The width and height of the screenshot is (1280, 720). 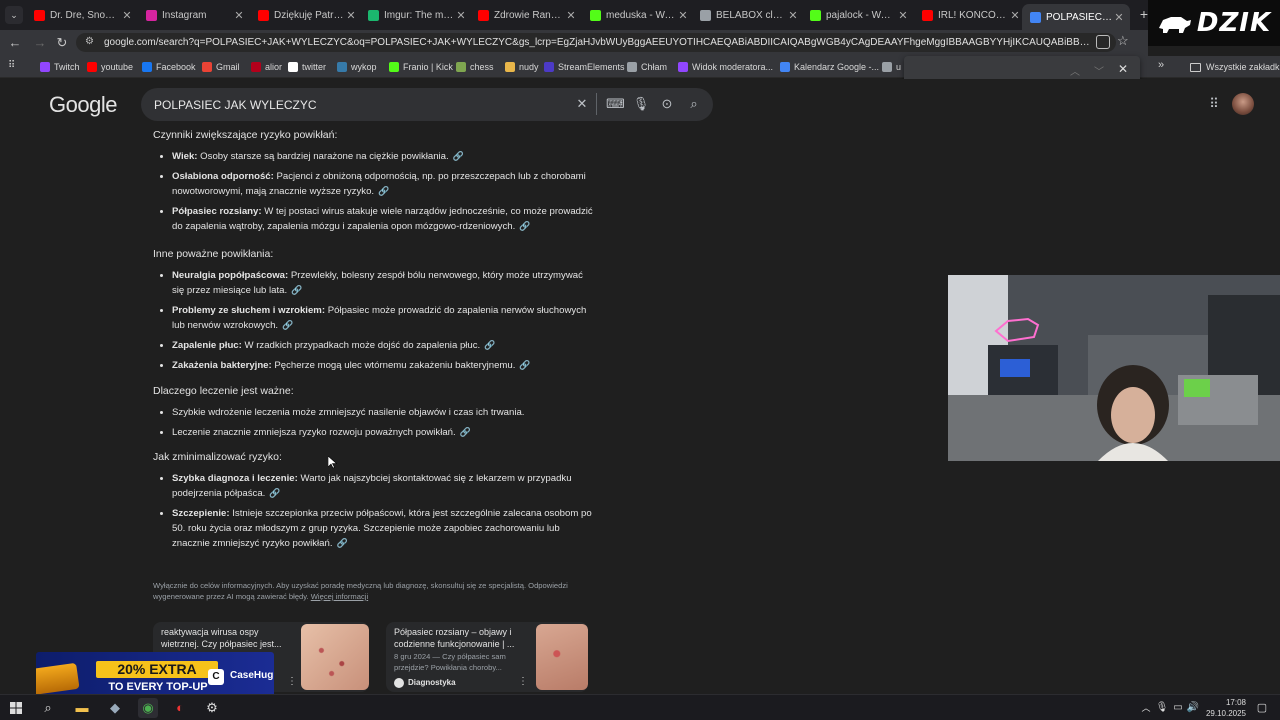 What do you see at coordinates (416, 15) in the screenshot?
I see `tab-4: Imgur: The magic ✕` at bounding box center [416, 15].